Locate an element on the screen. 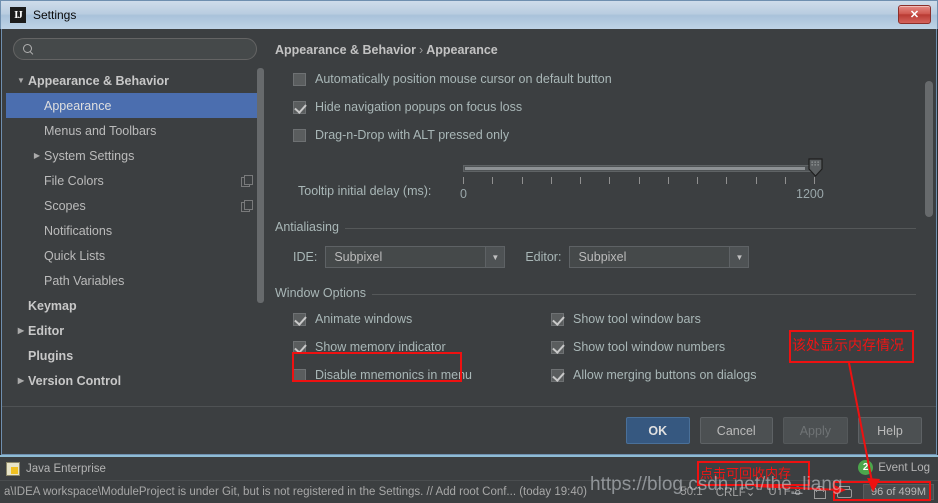 Image resolution: width=938 pixels, height=503 pixels. sidebar-item-quick-lists: Quick Lists is located at coordinates (135, 255).